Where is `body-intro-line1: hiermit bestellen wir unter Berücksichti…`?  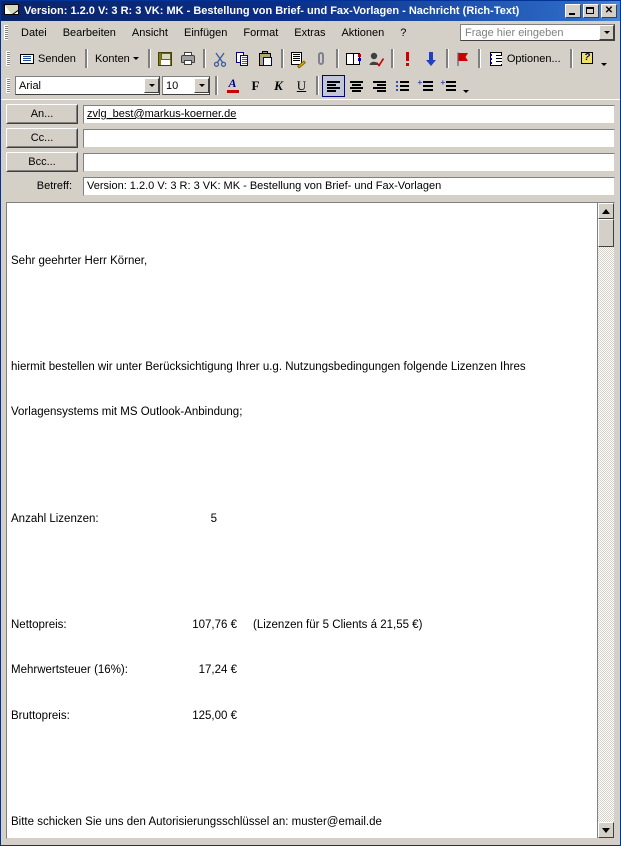
body-intro-line1: hiermit bestellen wir unter Berücksichti… is located at coordinates (268, 366).